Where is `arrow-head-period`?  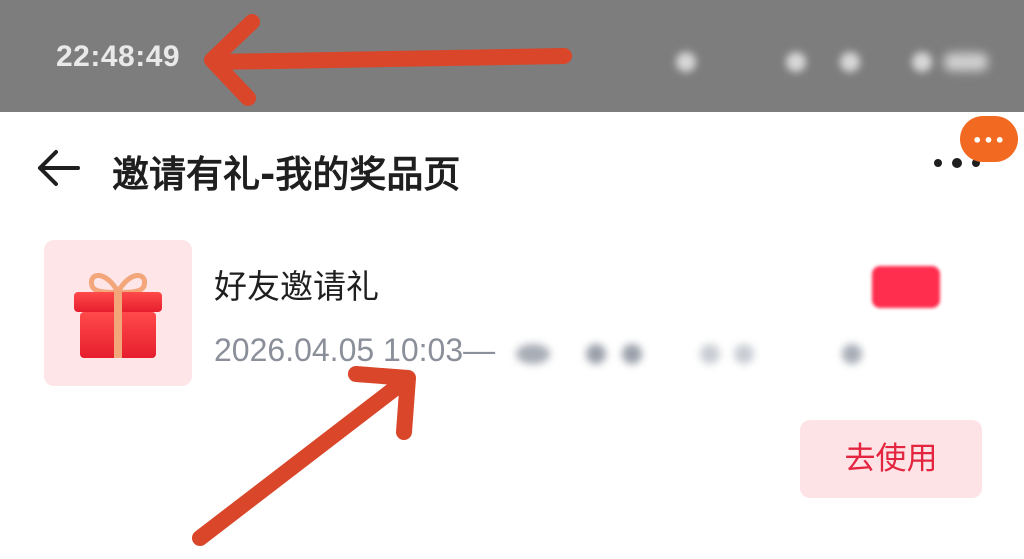
arrow-head-period is located at coordinates (382, 403).